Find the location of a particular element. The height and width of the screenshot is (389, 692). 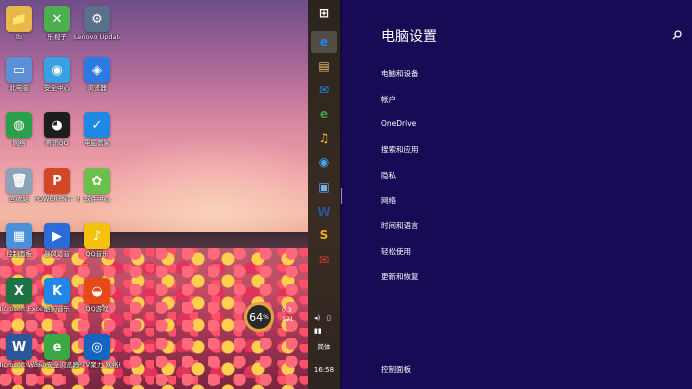

net-up: 0.3 is located at coordinates (287, 310).